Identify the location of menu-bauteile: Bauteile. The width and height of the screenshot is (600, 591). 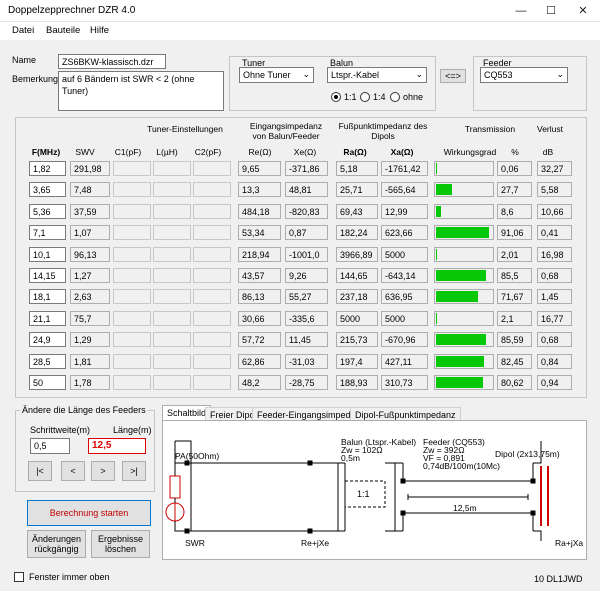
(63, 30).